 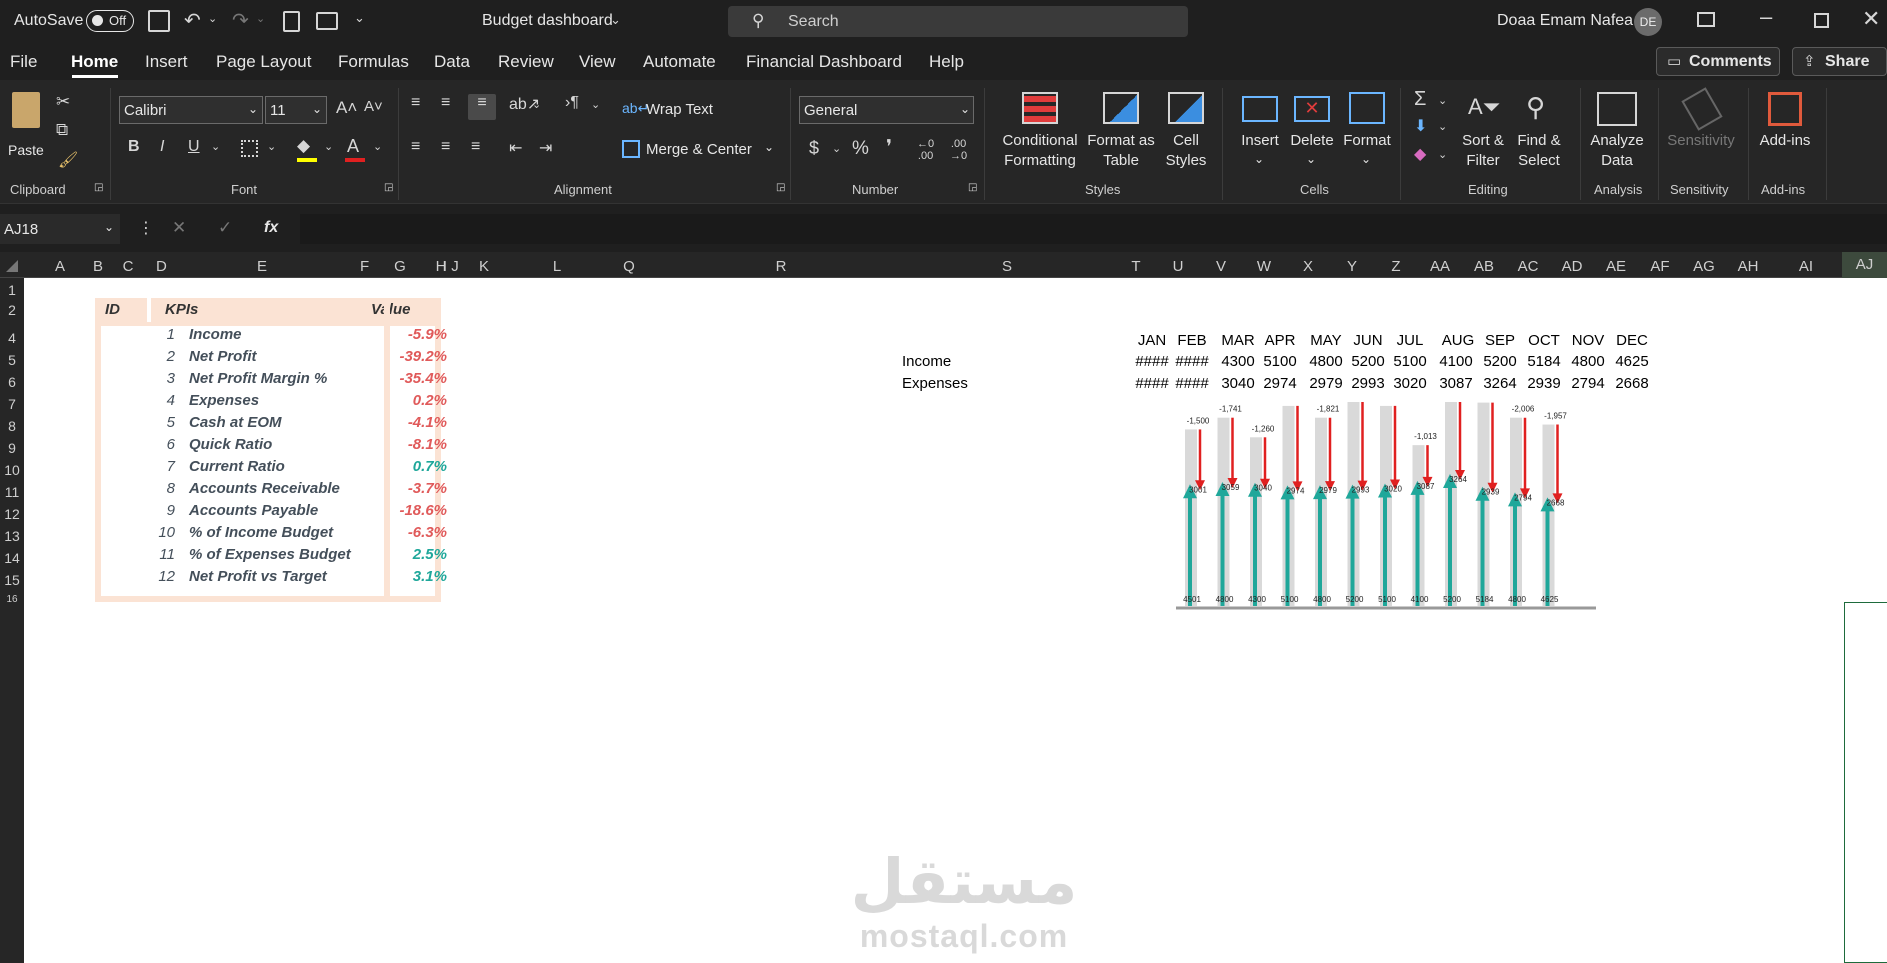 I want to click on tab-page-layout: Page Layout, so click(x=263, y=62).